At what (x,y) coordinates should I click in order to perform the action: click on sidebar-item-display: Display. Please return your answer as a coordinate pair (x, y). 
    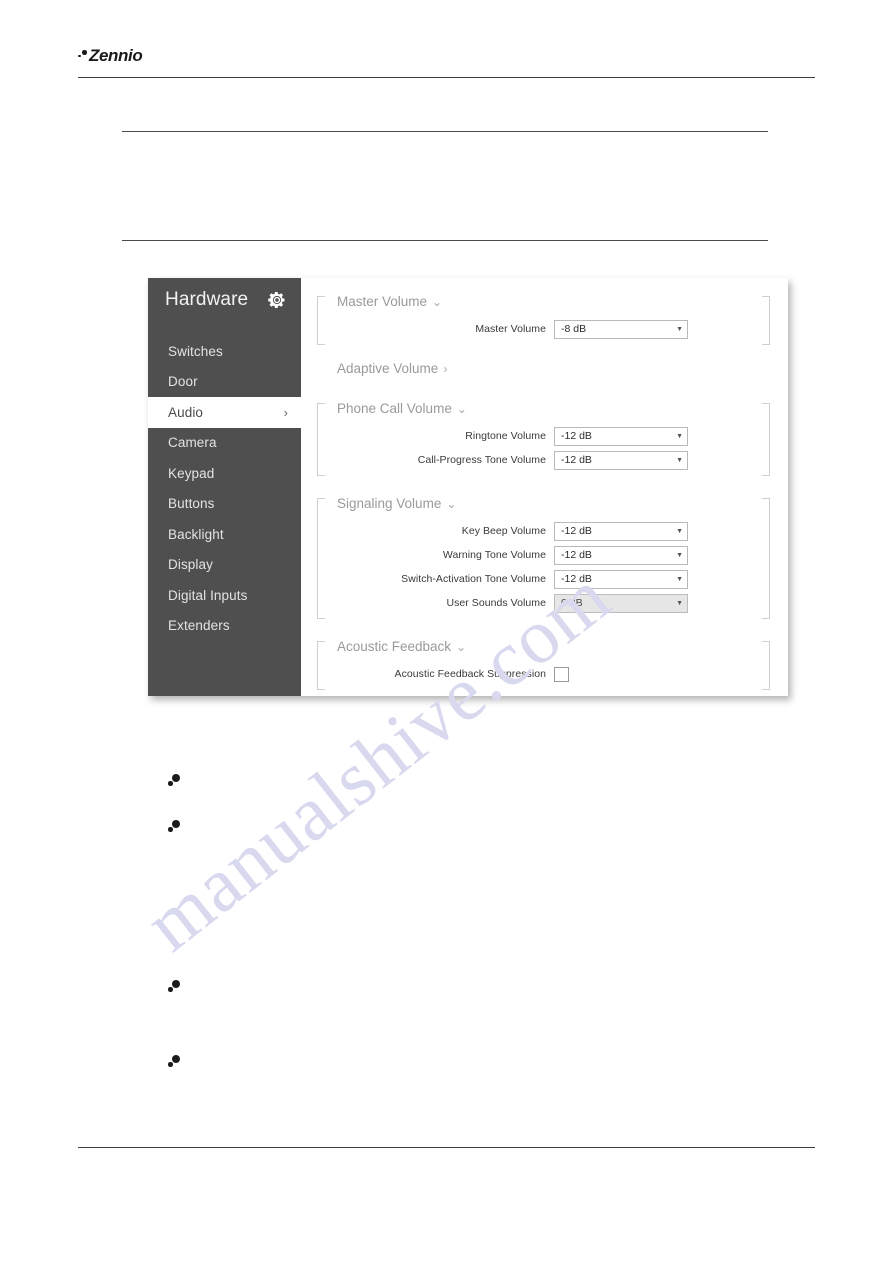
    Looking at the image, I should click on (224, 565).